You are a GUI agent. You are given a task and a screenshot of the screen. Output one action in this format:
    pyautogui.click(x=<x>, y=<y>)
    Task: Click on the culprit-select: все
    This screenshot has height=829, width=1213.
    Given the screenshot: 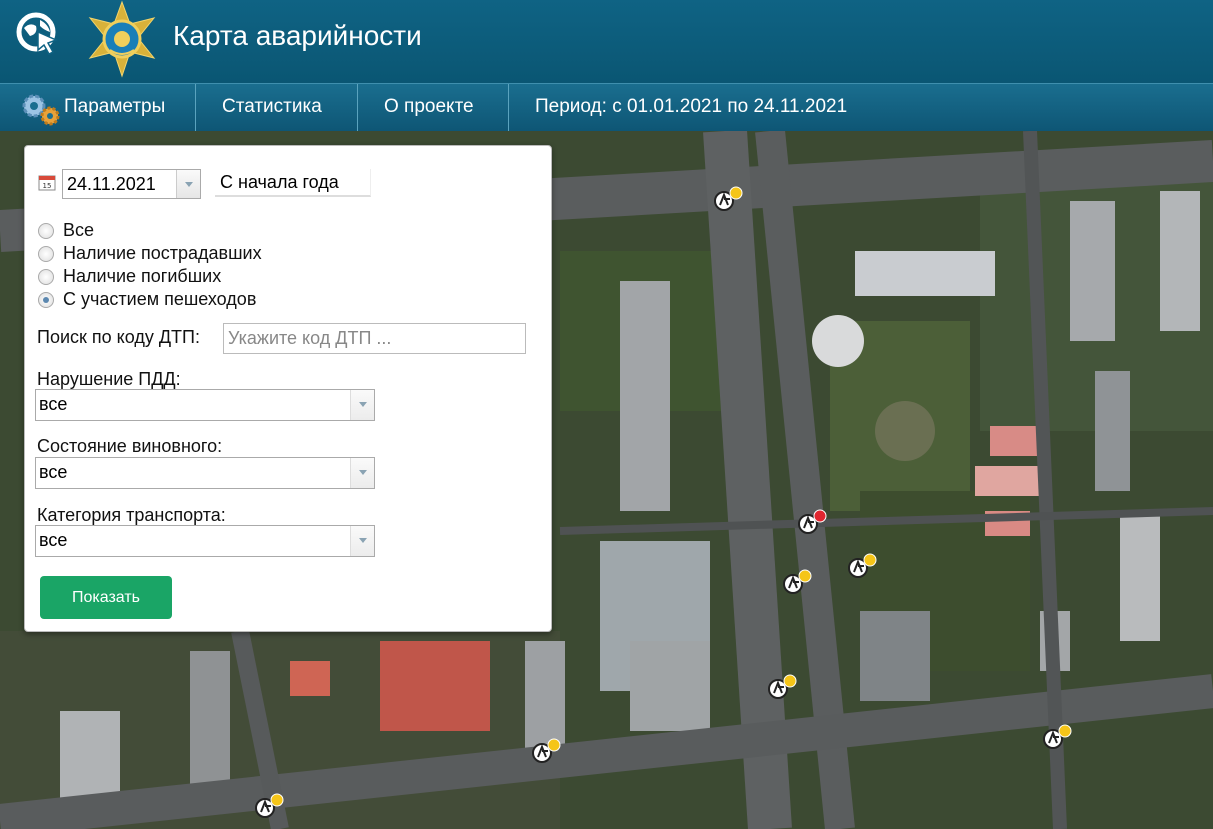 What is the action you would take?
    pyautogui.click(x=205, y=473)
    